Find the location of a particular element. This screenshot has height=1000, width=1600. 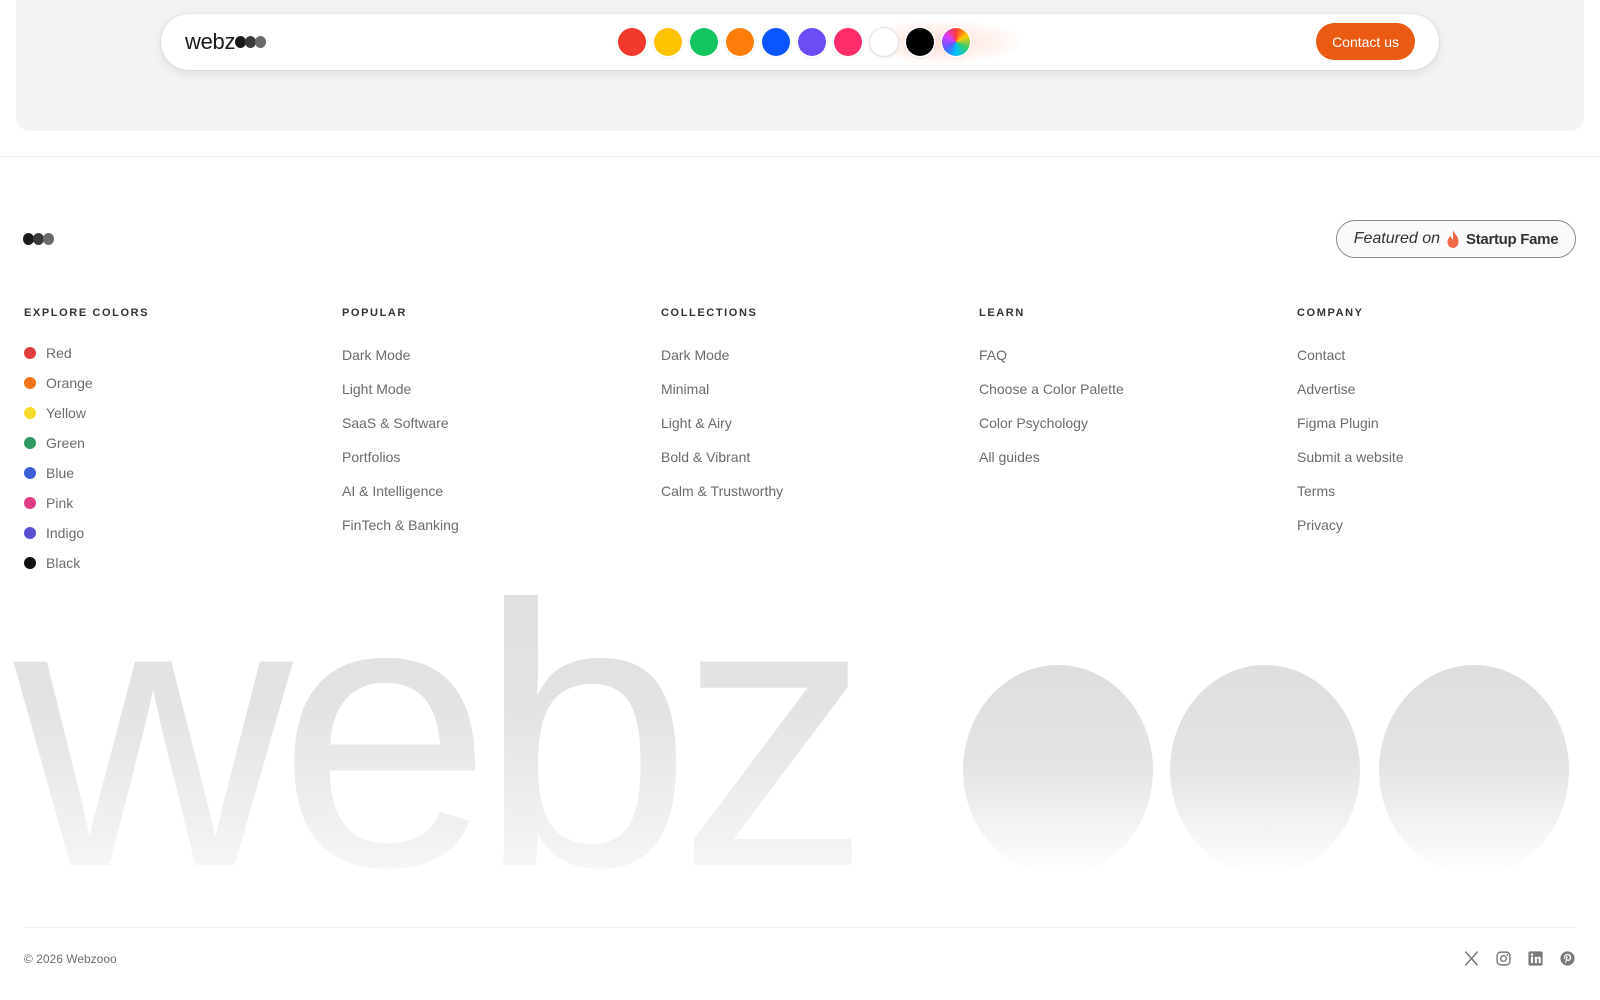

webzooo-logo: webz is located at coordinates (226, 42).